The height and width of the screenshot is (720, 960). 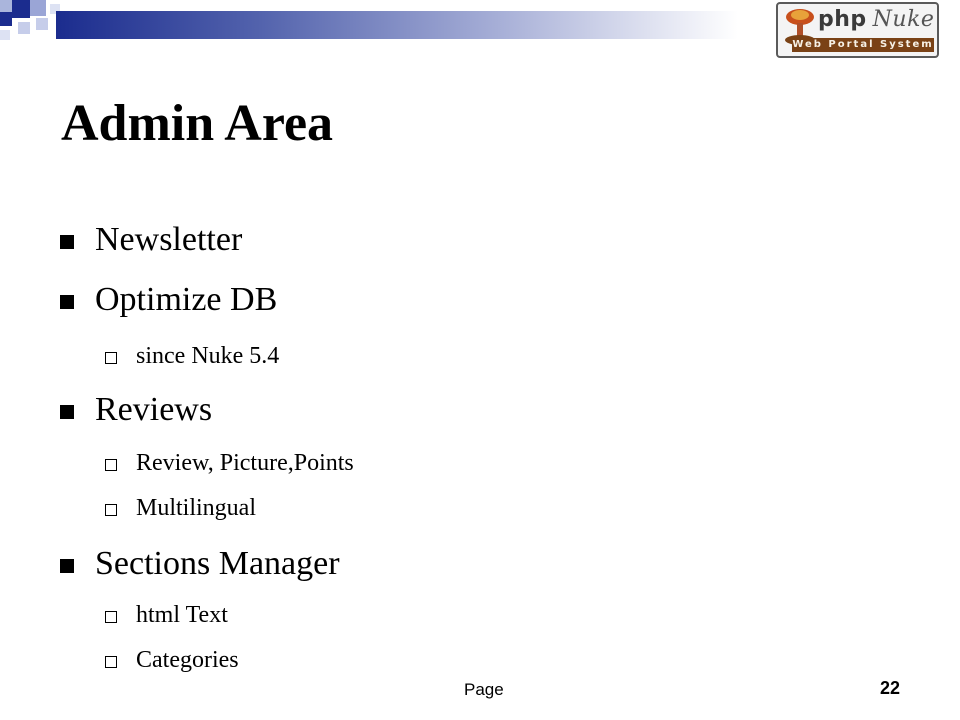 I want to click on sub-bullet-text: html Text, so click(x=182, y=615).